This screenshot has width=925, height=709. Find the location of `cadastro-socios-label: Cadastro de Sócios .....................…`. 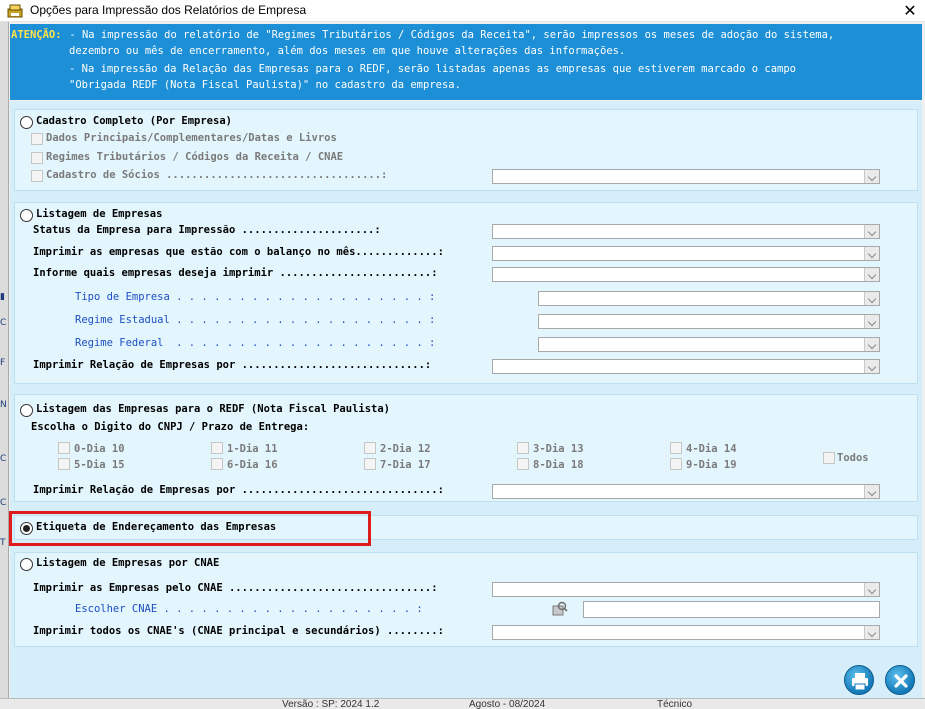

cadastro-socios-label: Cadastro de Sócios .....................… is located at coordinates (217, 175).